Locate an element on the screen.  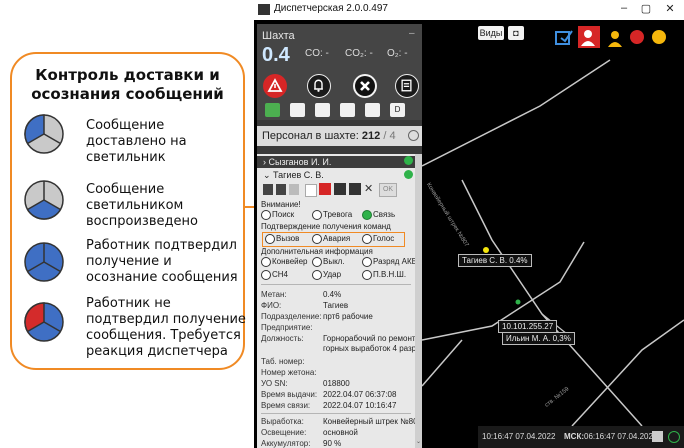
pie-one-third-blue-icon is located at coordinates (44, 134).